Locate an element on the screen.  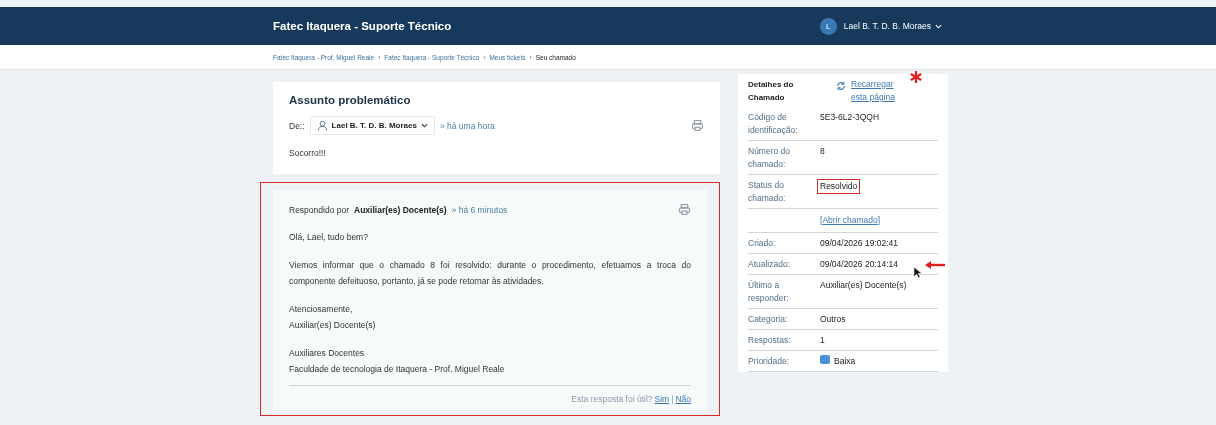
field-value: 5E3-6L2-3QQH is located at coordinates (850, 117).